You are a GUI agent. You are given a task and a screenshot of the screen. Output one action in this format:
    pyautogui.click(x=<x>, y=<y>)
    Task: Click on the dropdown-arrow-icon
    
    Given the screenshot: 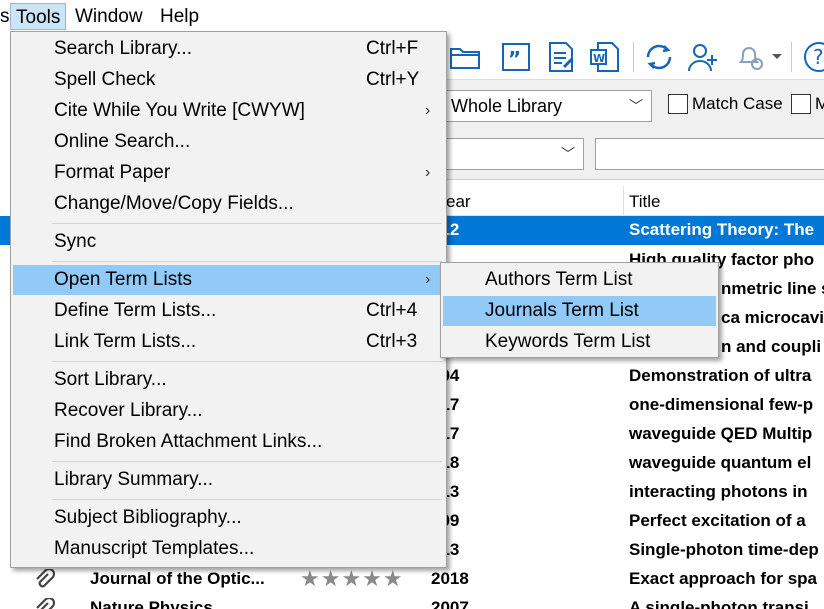 What is the action you would take?
    pyautogui.click(x=777, y=57)
    